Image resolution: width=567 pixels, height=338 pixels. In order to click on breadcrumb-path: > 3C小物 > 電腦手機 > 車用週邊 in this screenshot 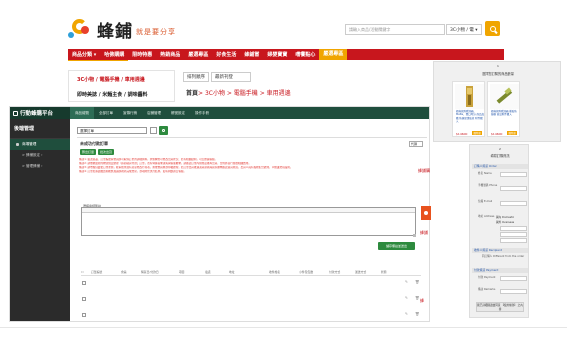, I will do `click(244, 93)`.